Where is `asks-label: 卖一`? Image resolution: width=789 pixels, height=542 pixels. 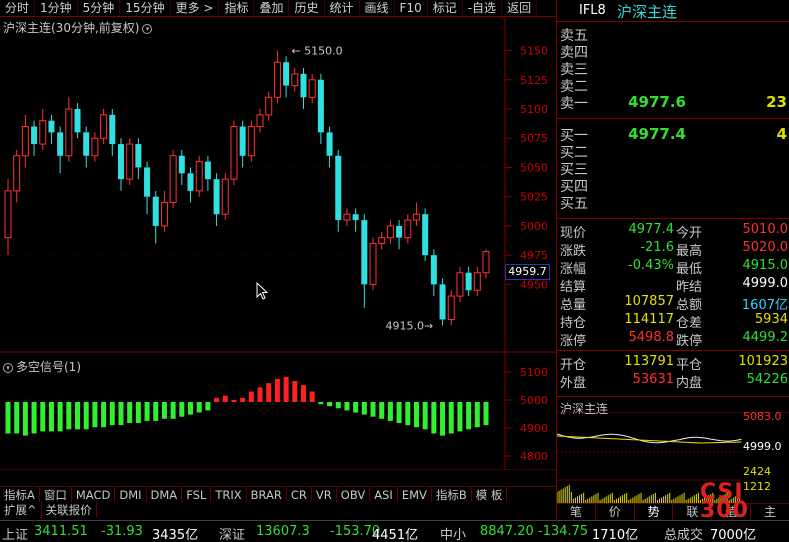 asks-label: 卖一 is located at coordinates (574, 104).